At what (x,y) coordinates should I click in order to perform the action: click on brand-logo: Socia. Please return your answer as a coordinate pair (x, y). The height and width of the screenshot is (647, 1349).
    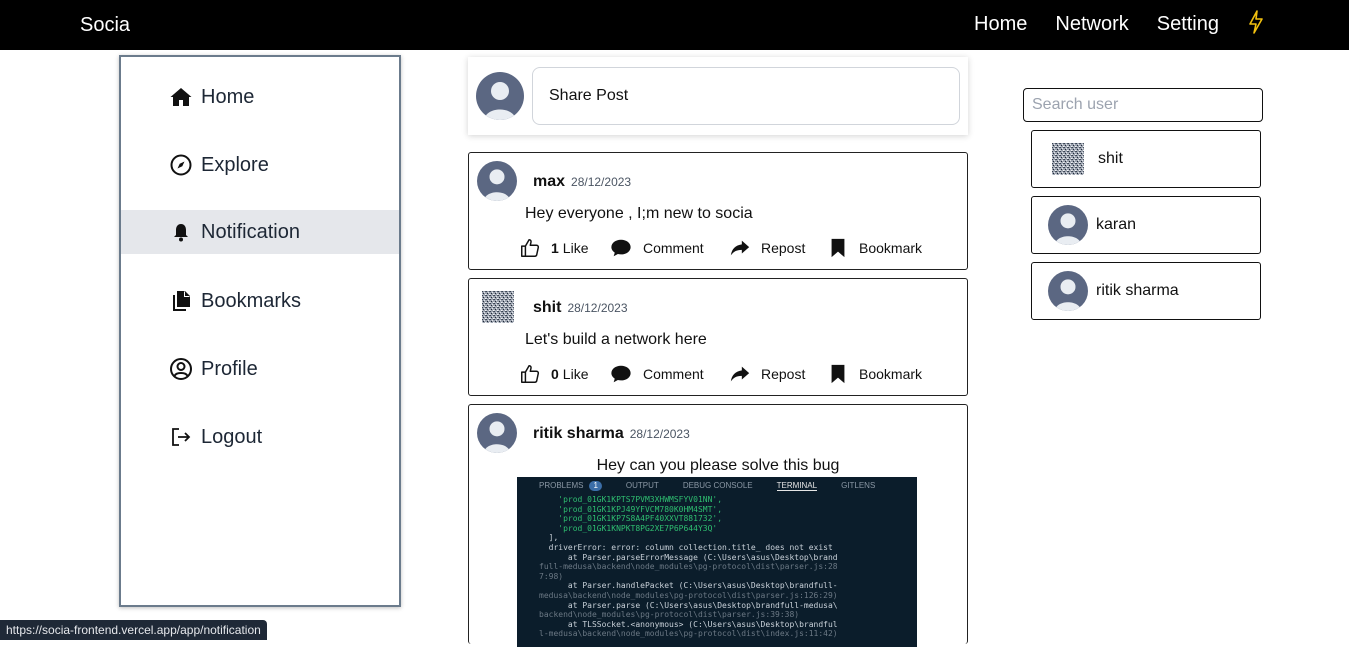
    Looking at the image, I should click on (105, 25).